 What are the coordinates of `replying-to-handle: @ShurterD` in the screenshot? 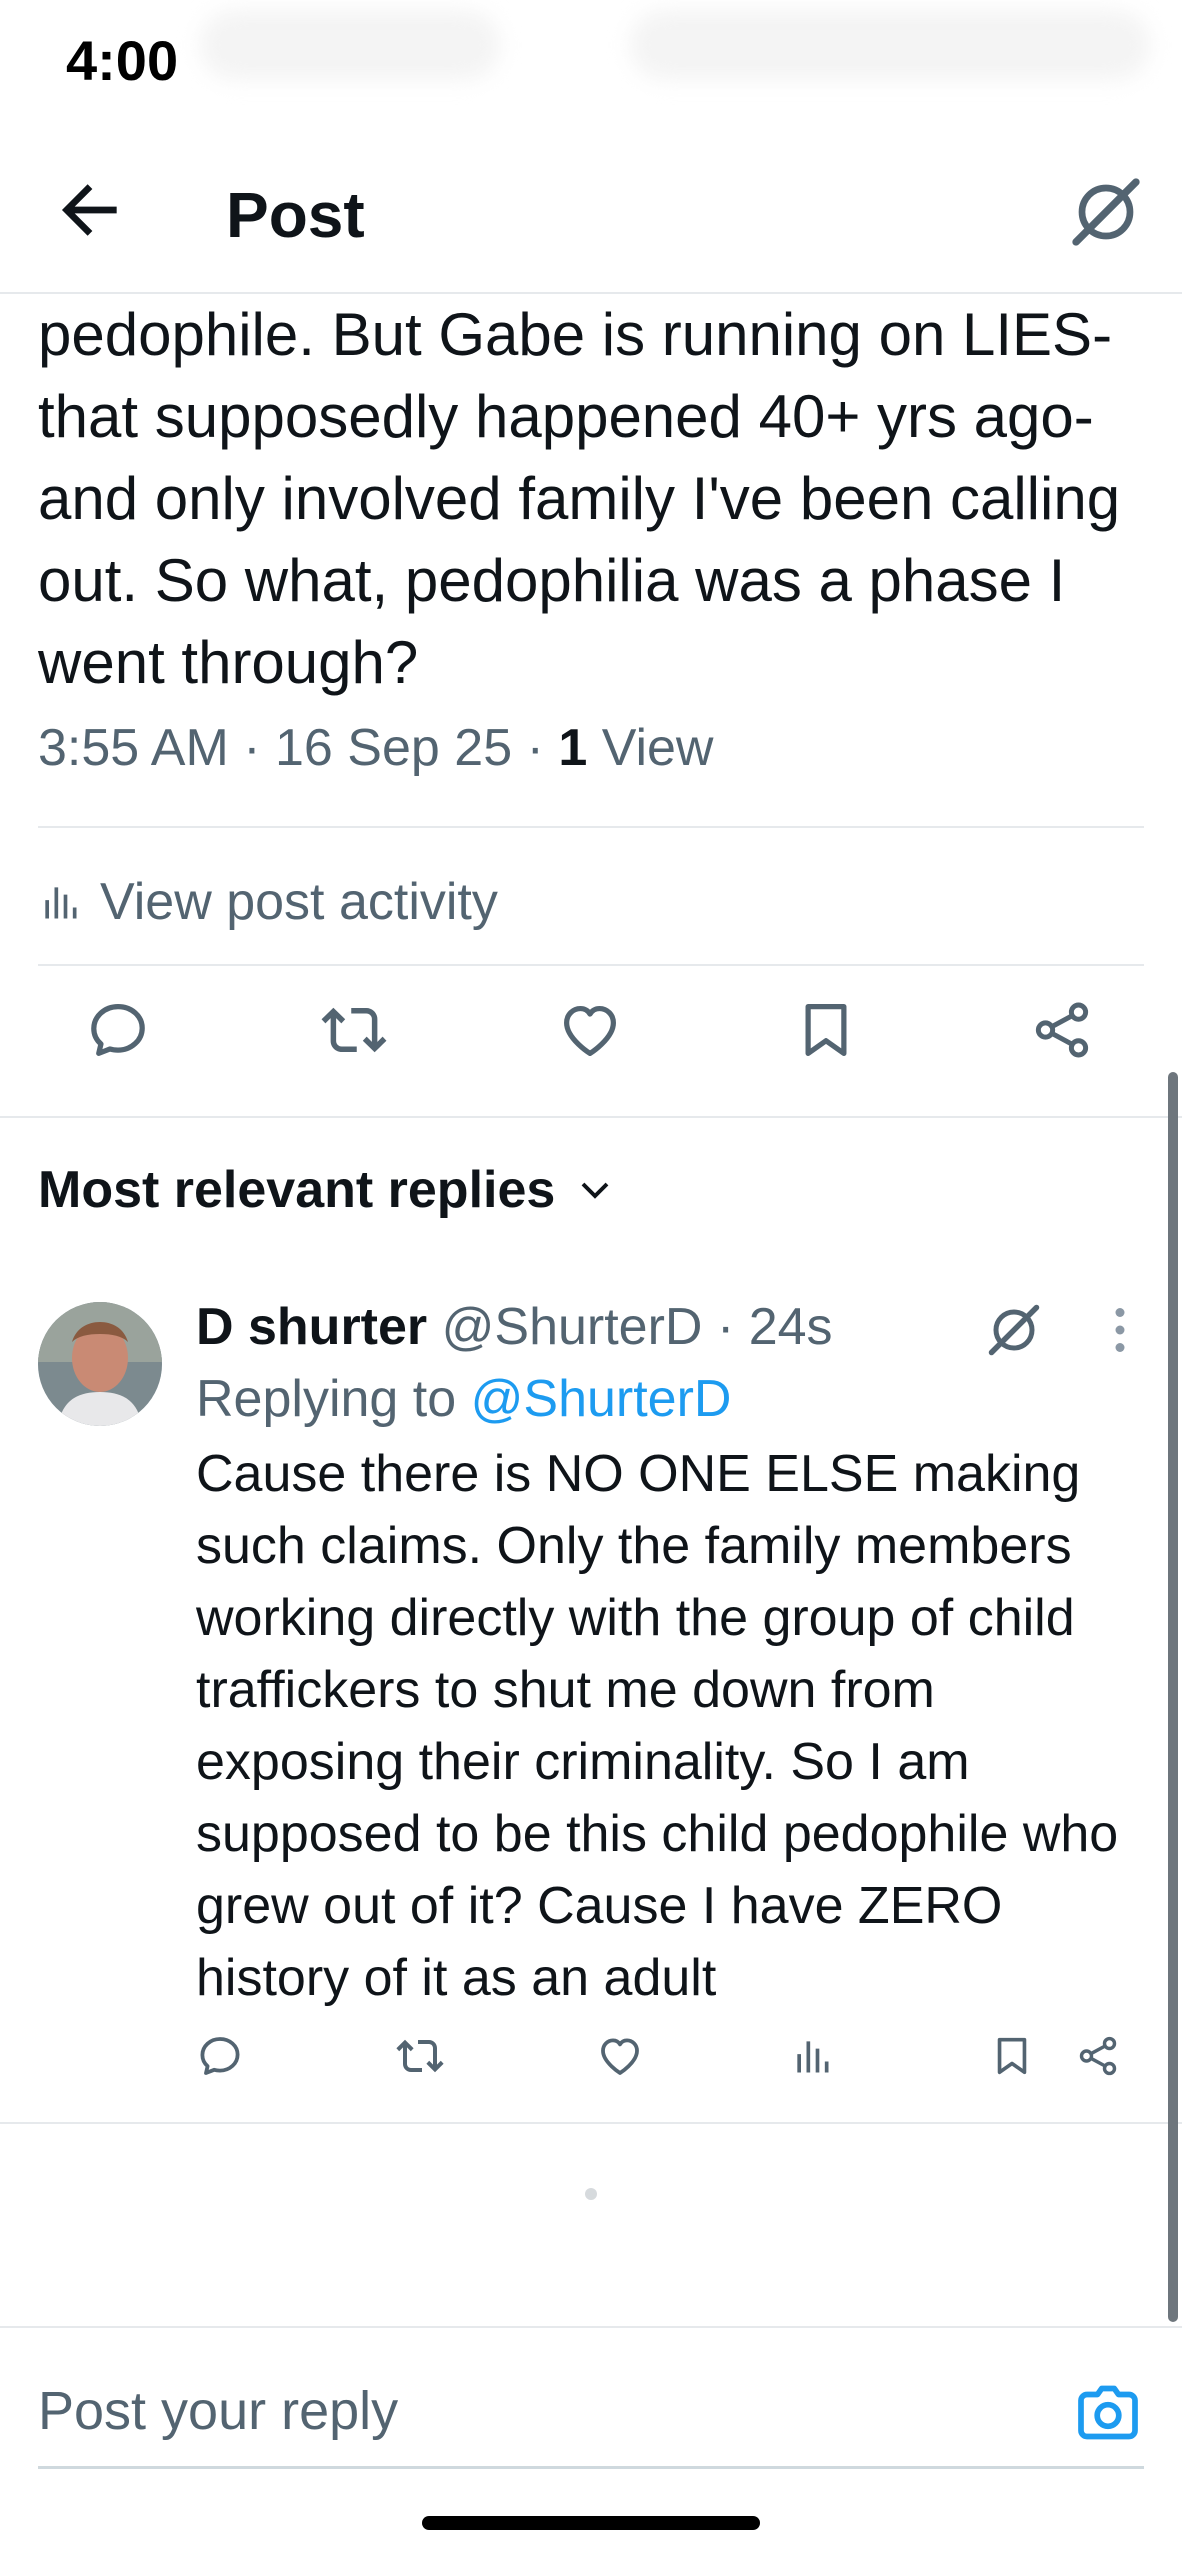 It's located at (601, 1399).